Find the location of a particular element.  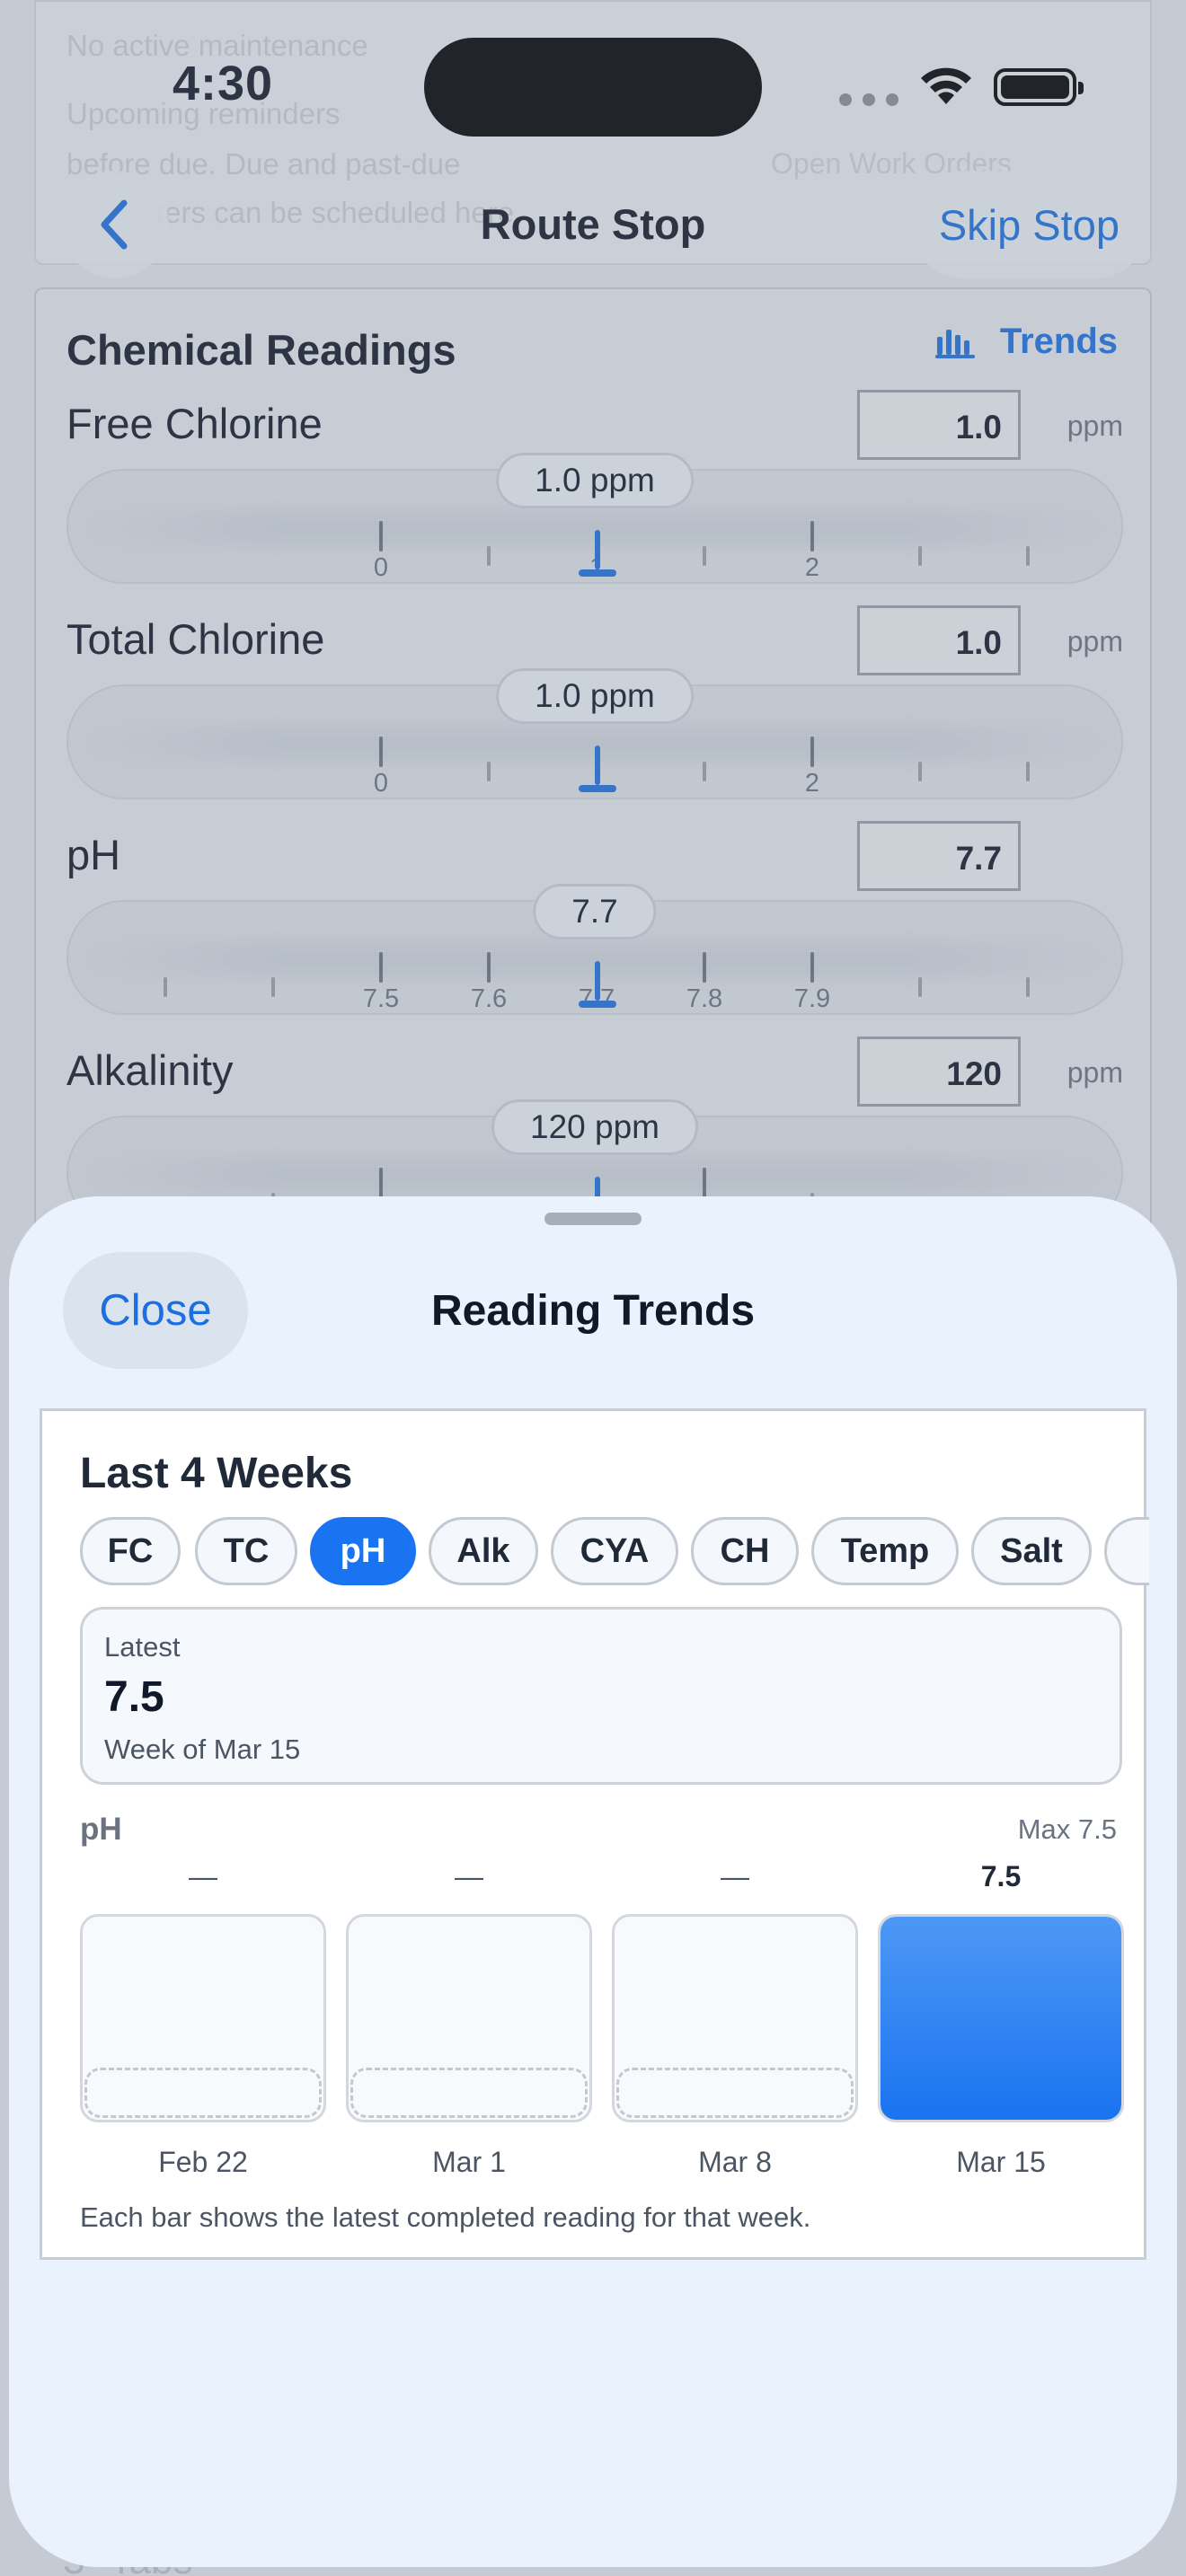

chip-ch: CH is located at coordinates (745, 1551).